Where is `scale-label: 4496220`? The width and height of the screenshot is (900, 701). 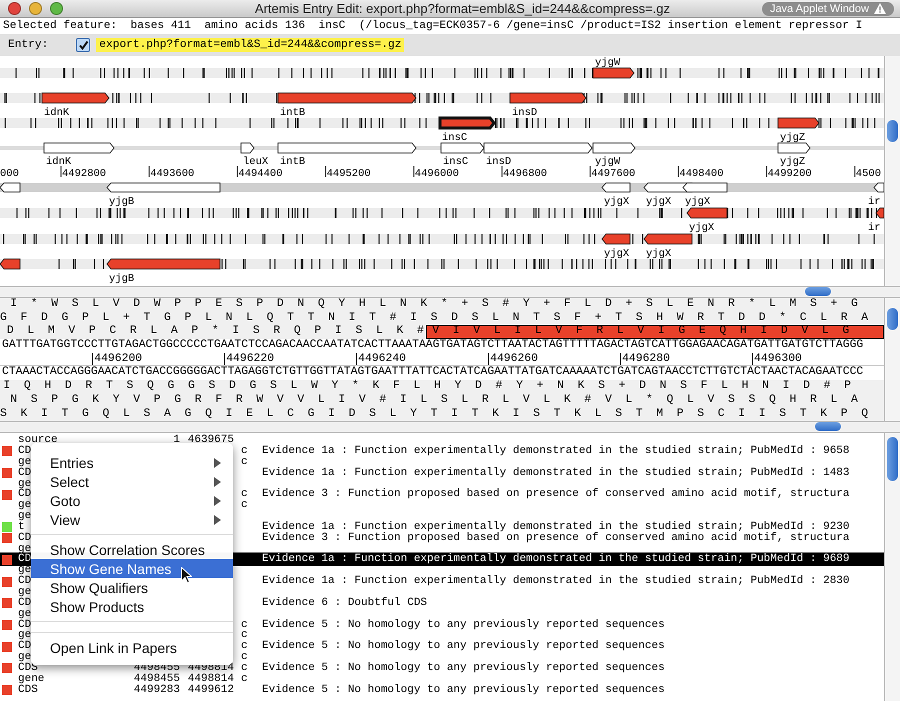
scale-label: 4496220 is located at coordinates (290, 359).